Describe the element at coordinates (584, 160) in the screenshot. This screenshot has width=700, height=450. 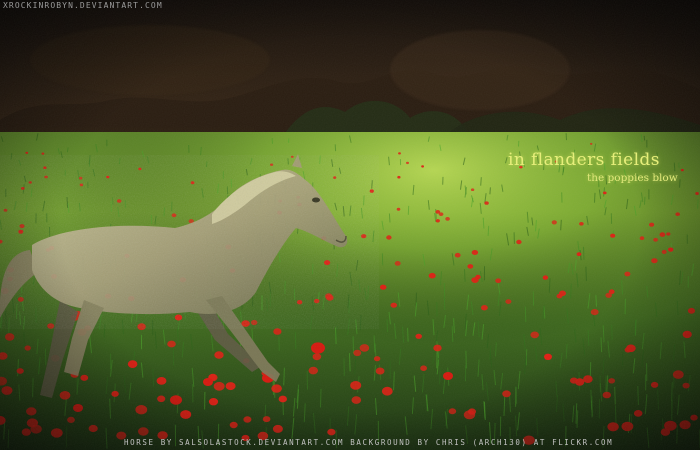
I see `artwork-title: in flanders fields` at that location.